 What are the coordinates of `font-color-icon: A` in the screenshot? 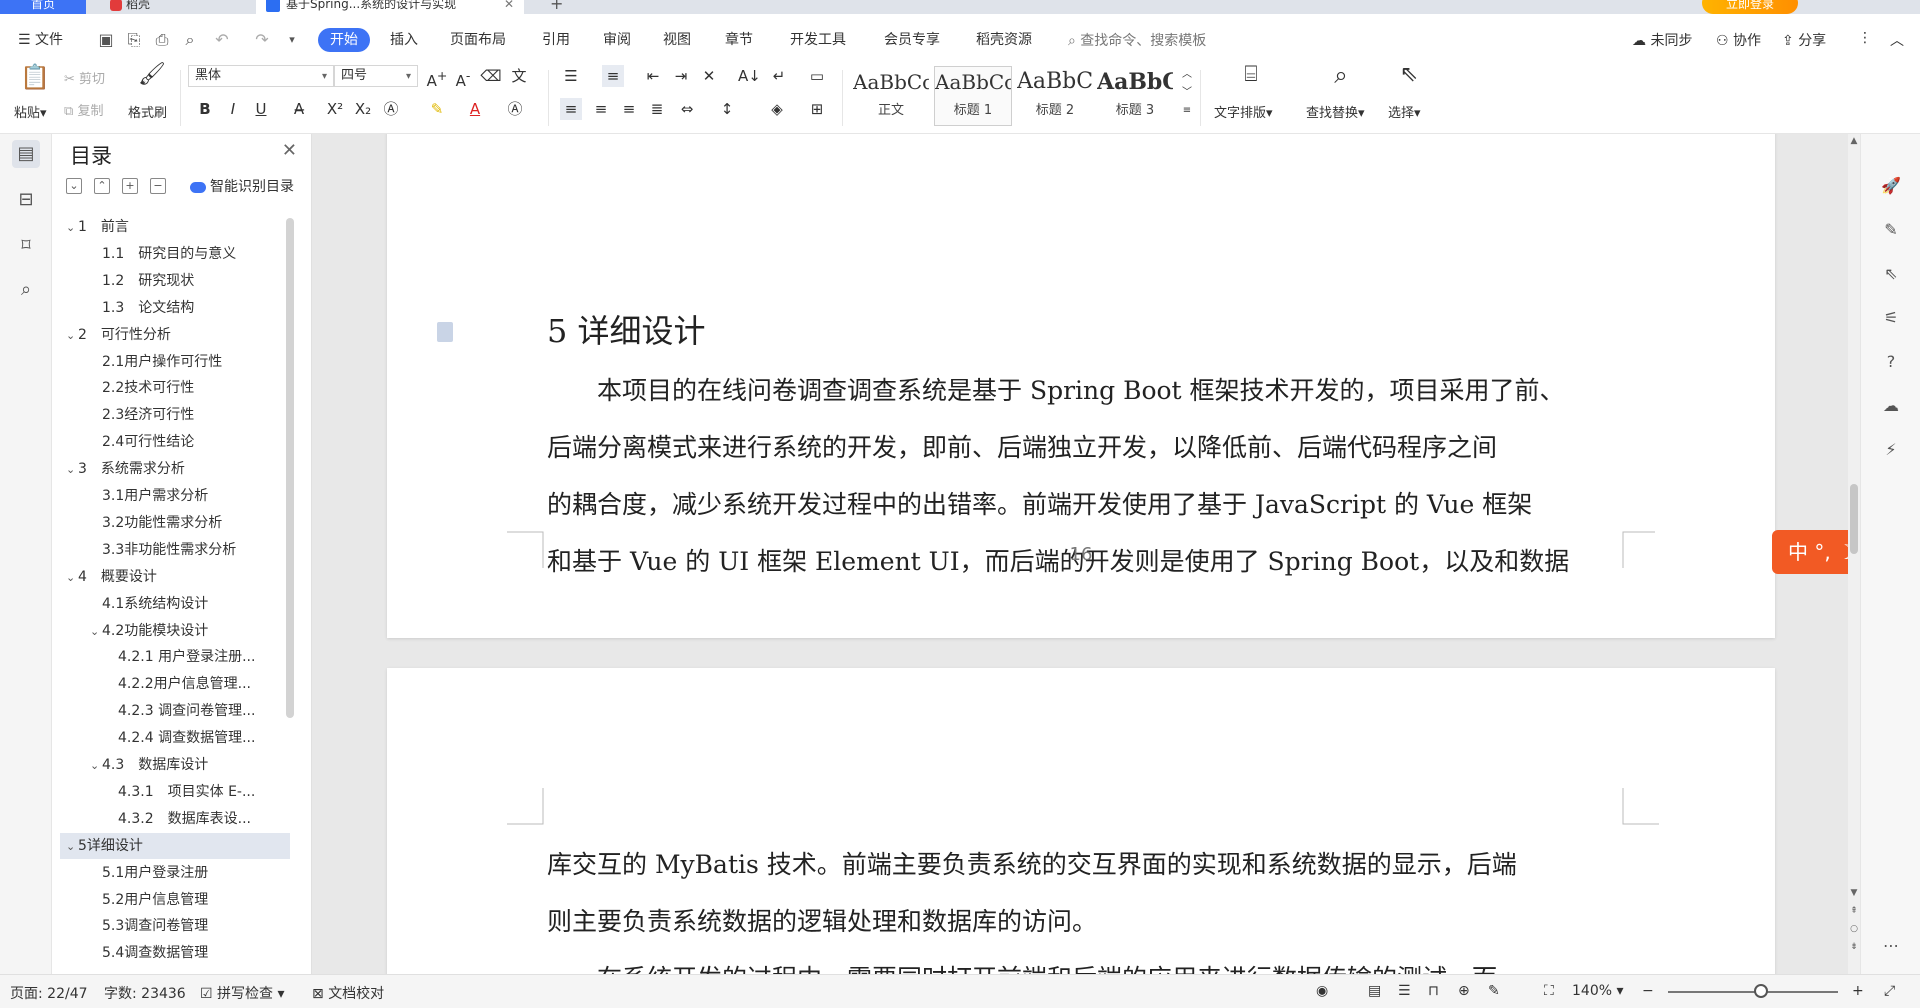 It's located at (475, 109).